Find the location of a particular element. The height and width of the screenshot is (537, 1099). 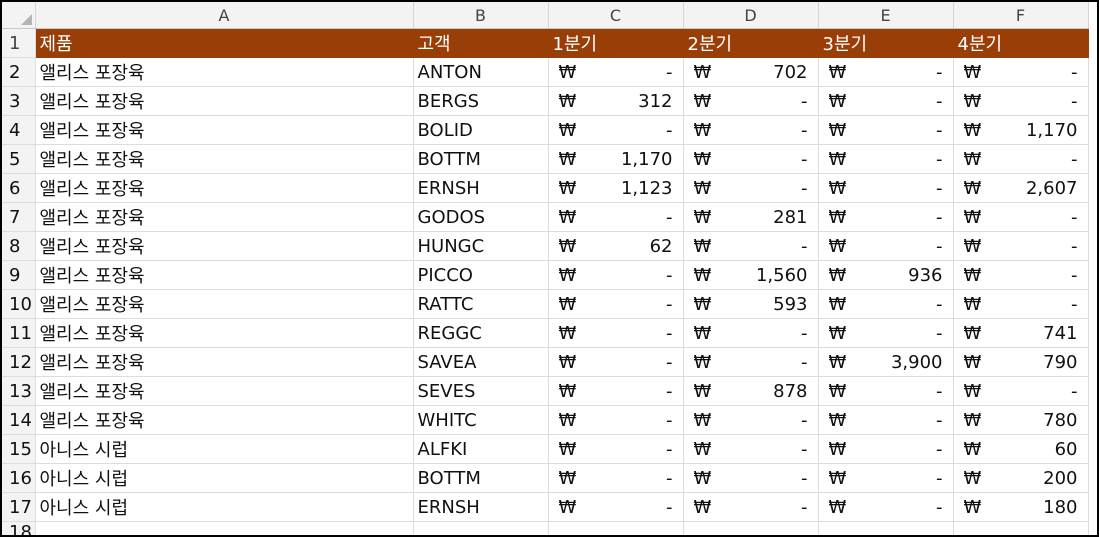

row-number: 7 is located at coordinates (19, 217).